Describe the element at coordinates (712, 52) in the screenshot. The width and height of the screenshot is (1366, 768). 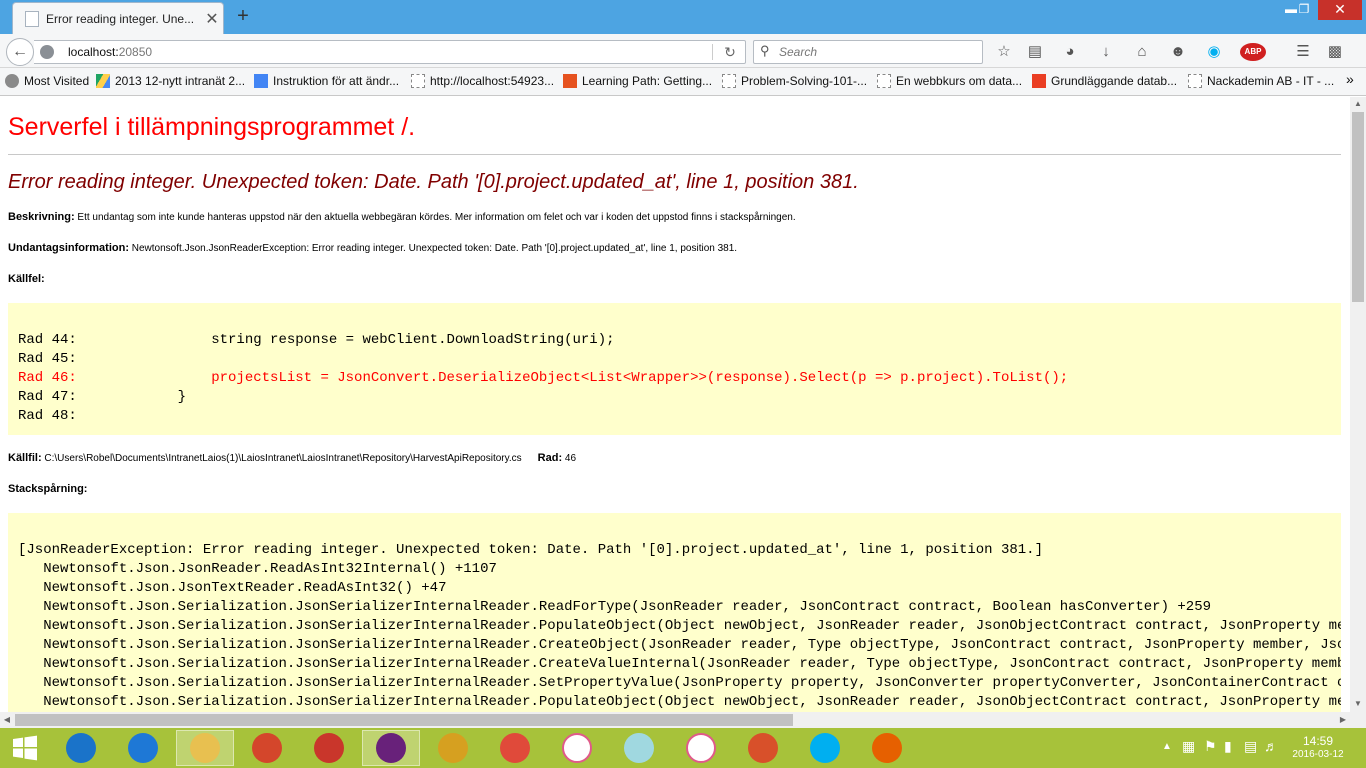
I see `url-separator` at that location.